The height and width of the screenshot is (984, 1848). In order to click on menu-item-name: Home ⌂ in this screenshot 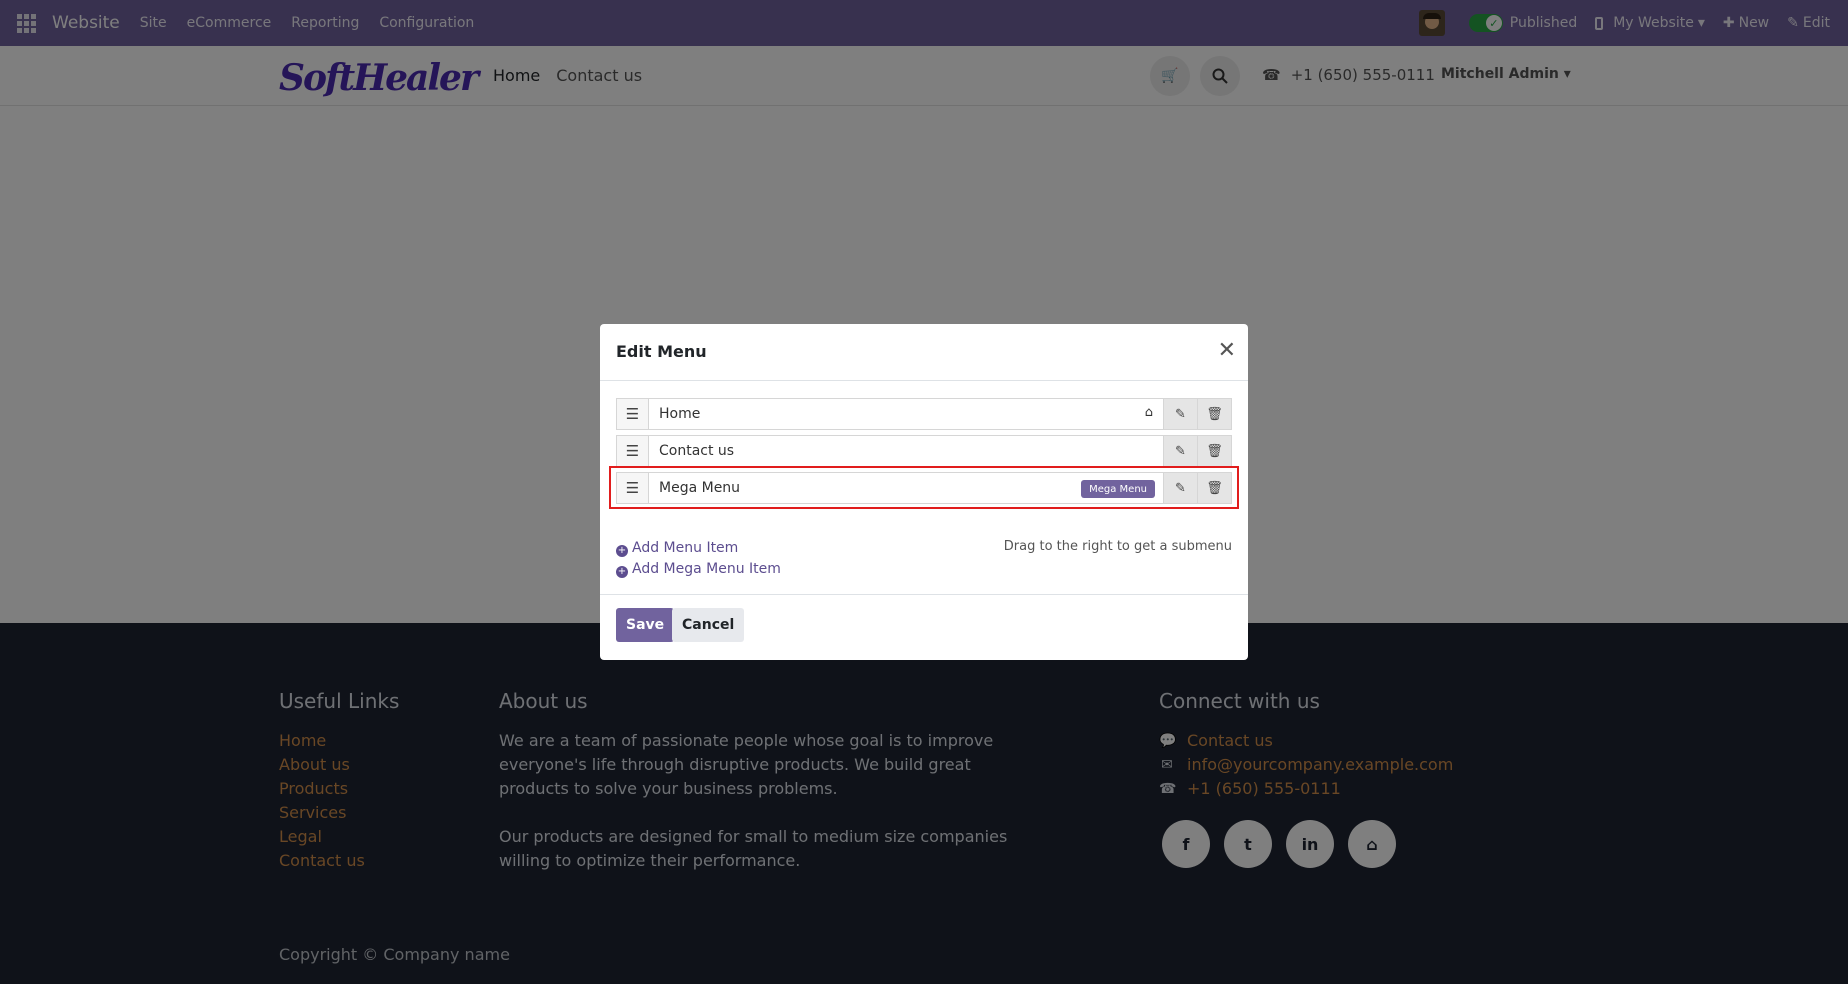, I will do `click(906, 414)`.